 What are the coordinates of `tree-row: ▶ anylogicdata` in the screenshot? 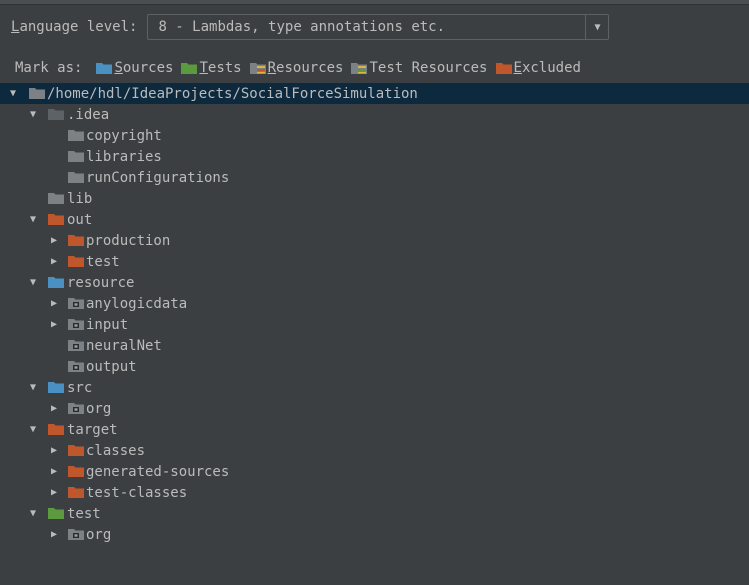 It's located at (374, 303).